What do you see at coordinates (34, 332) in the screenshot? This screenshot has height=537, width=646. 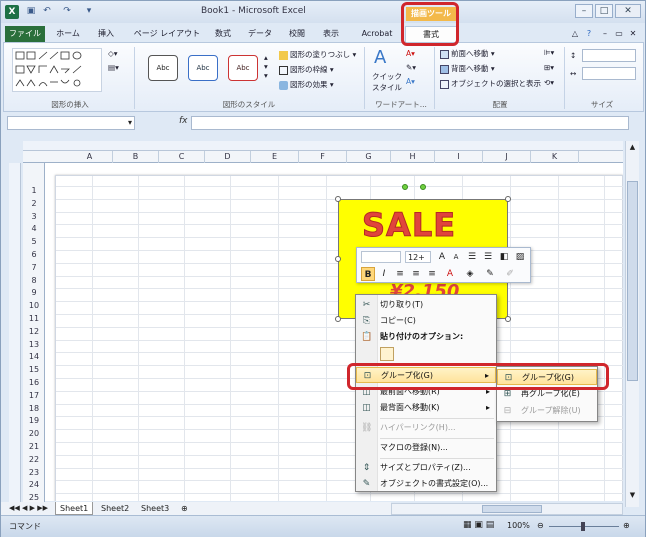 I see `row-header: 12` at bounding box center [34, 332].